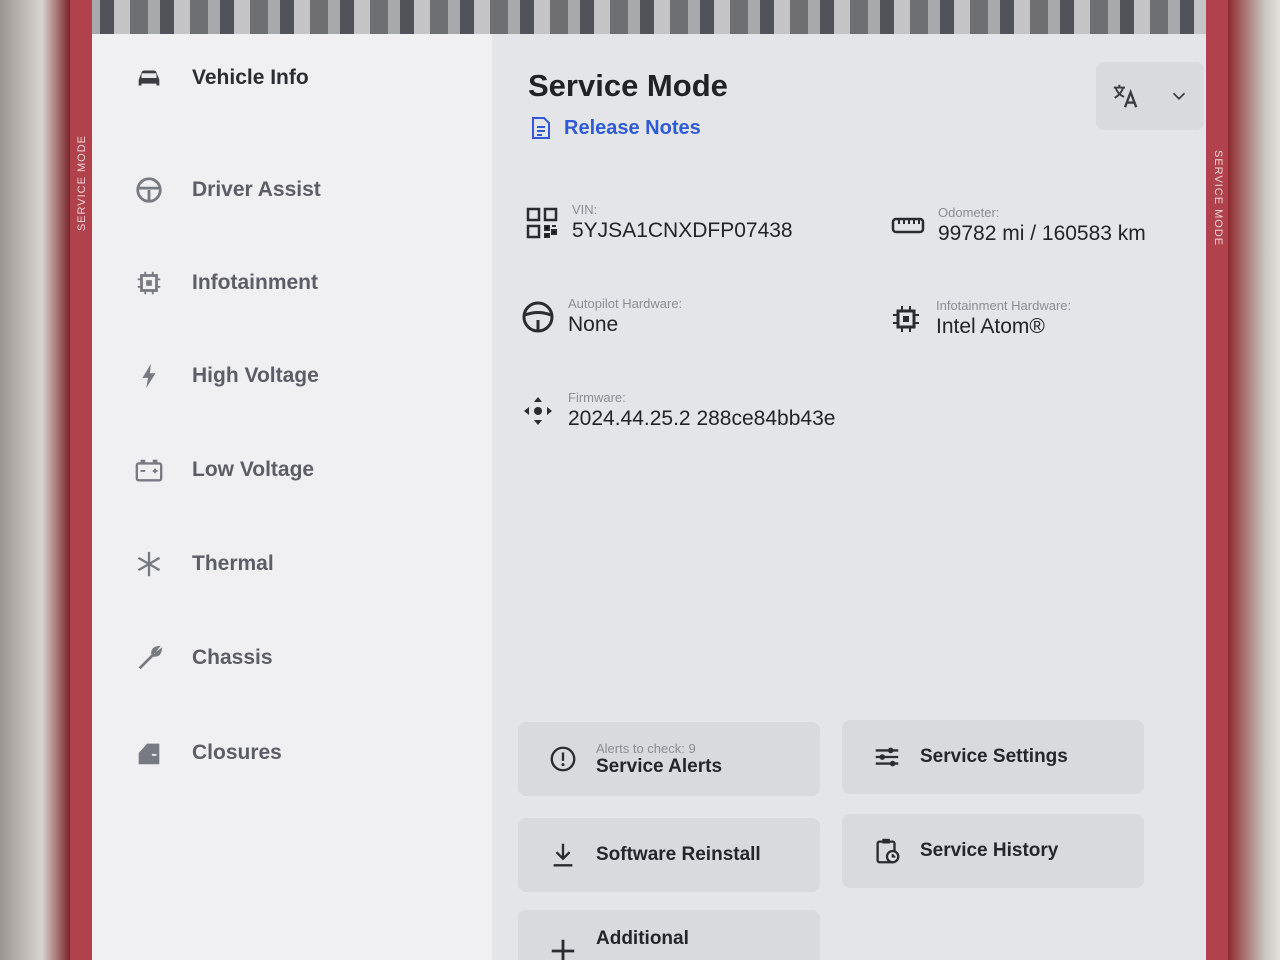  I want to click on wrench-icon, so click(149, 658).